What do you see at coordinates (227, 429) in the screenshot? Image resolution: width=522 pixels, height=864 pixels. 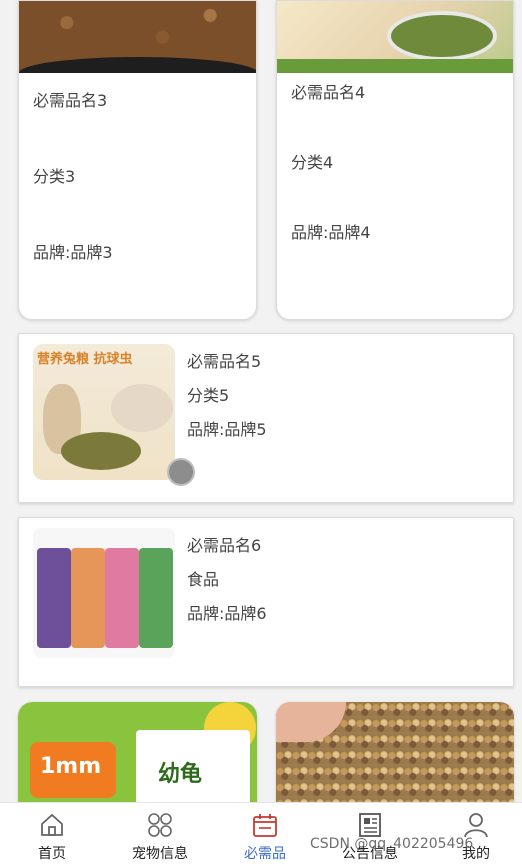 I see `product-brand: 品牌:品牌5` at bounding box center [227, 429].